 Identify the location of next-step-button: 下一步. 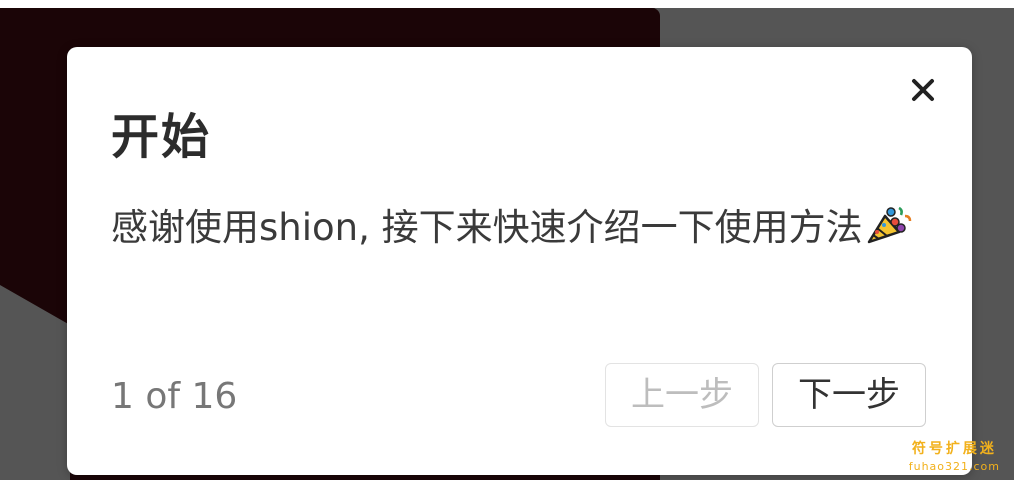
(849, 395).